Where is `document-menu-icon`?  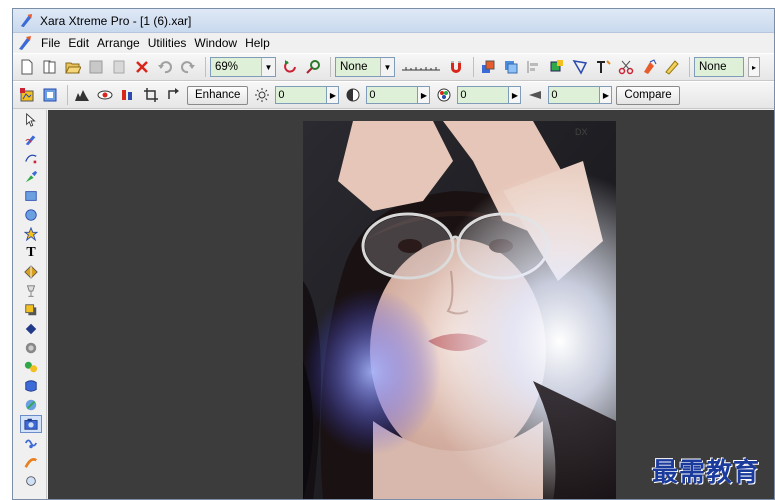
document-menu-icon is located at coordinates (25, 43).